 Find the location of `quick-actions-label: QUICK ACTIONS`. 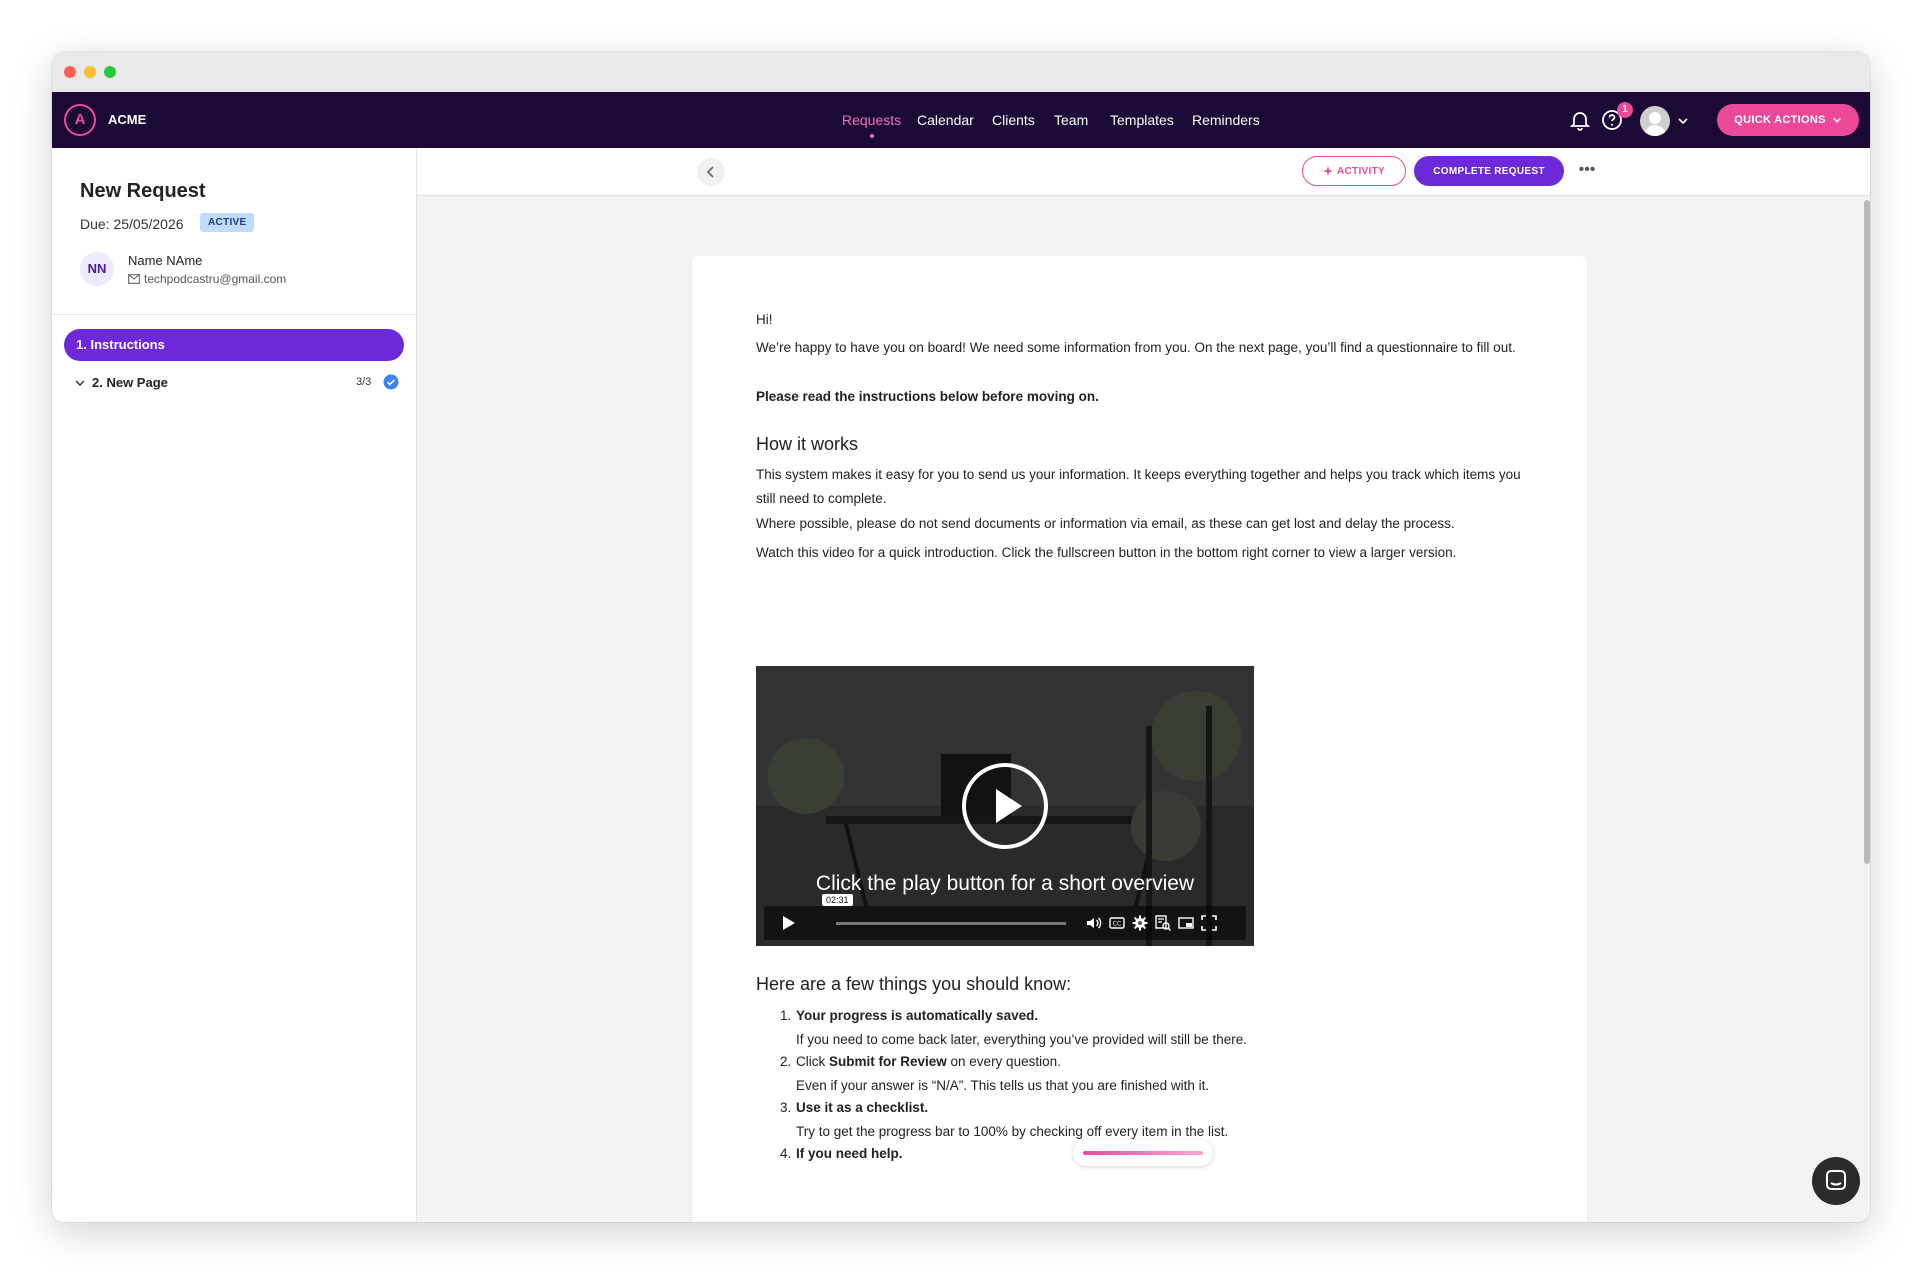

quick-actions-label: QUICK ACTIONS is located at coordinates (1780, 120).